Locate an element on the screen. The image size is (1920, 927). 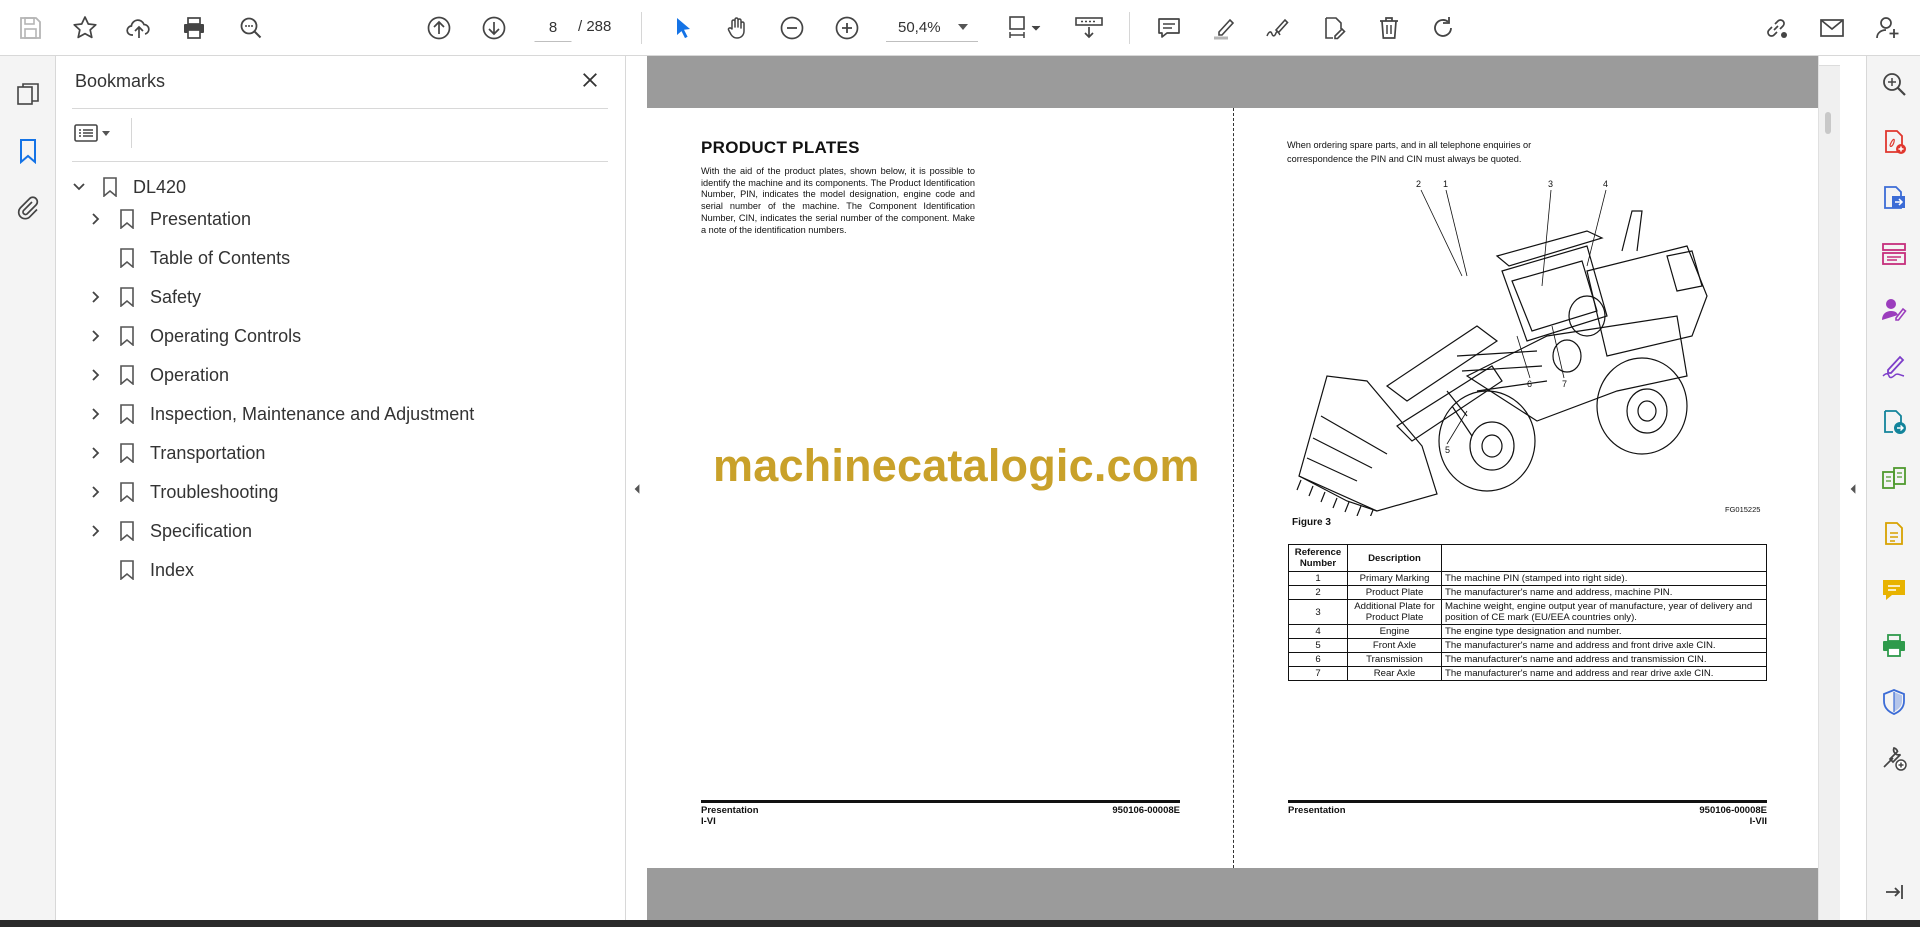
comment-tool-icon is located at coordinates (1894, 590).